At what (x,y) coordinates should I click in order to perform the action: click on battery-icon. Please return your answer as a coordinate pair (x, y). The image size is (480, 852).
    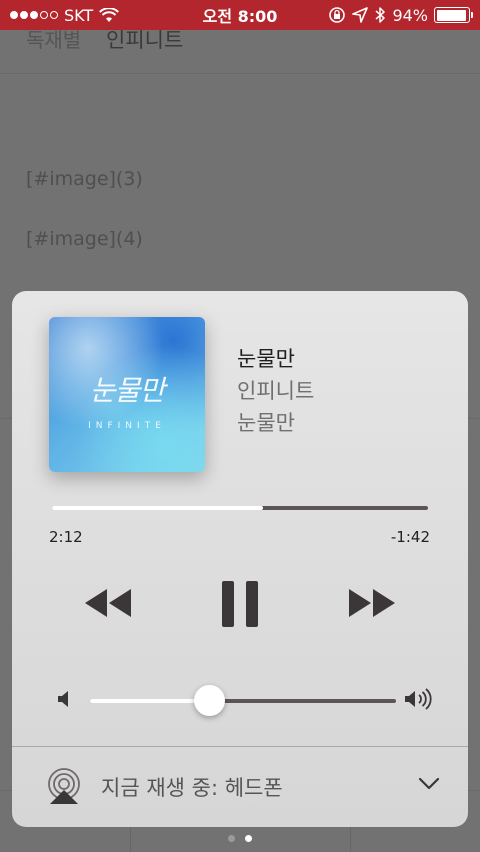
    Looking at the image, I should click on (453, 15).